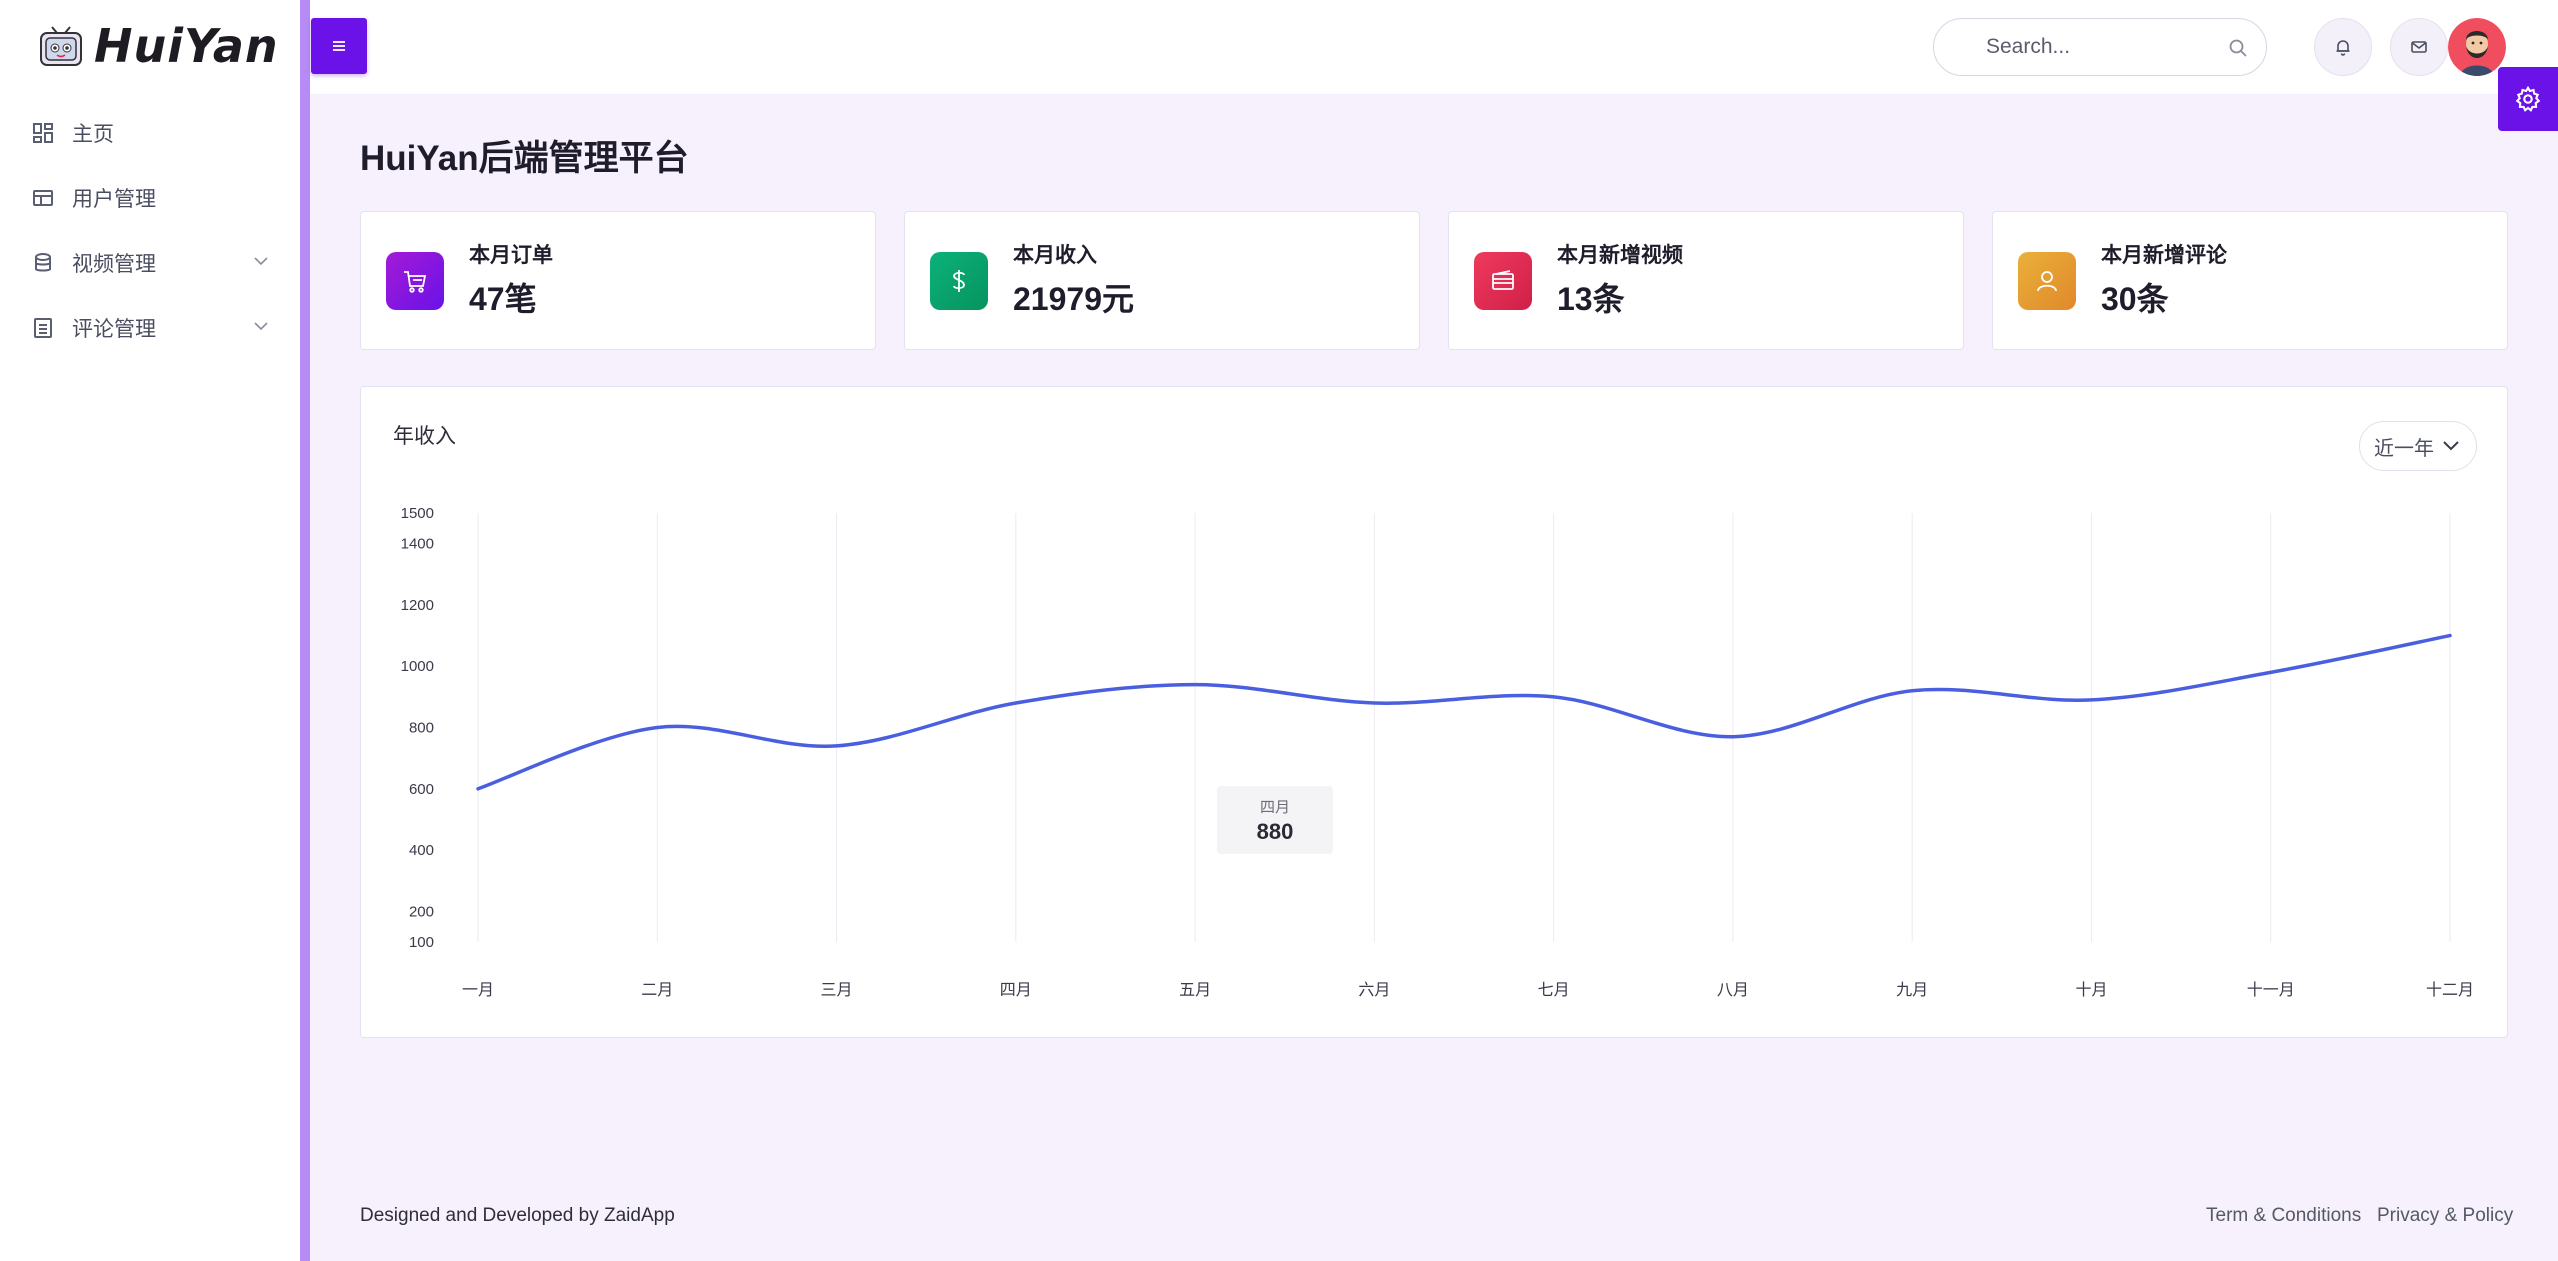  What do you see at coordinates (1275, 831) in the screenshot?
I see `tooltip-value: 880` at bounding box center [1275, 831].